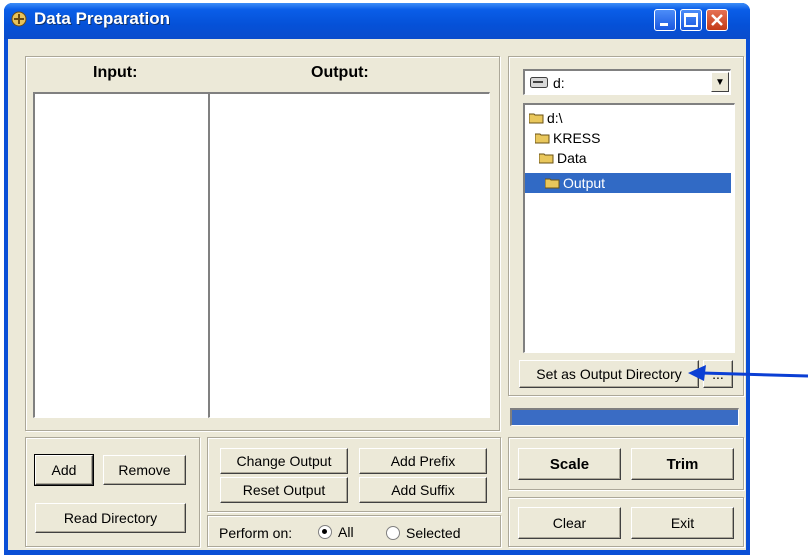  Describe the element at coordinates (629, 228) in the screenshot. I see `directory-tree: d:\ KRESS Data Output` at that location.